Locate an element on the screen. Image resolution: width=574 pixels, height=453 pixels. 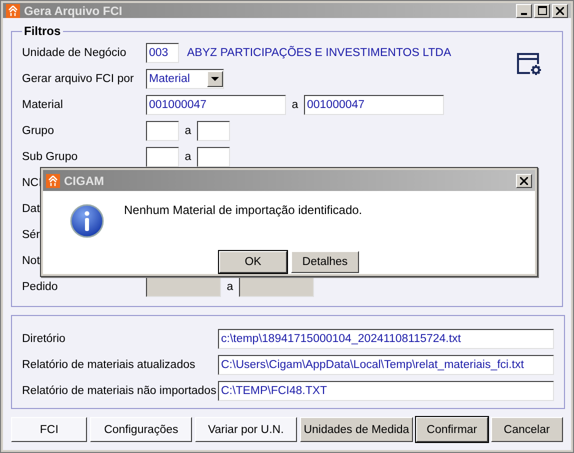
maximize-icon is located at coordinates (542, 10).